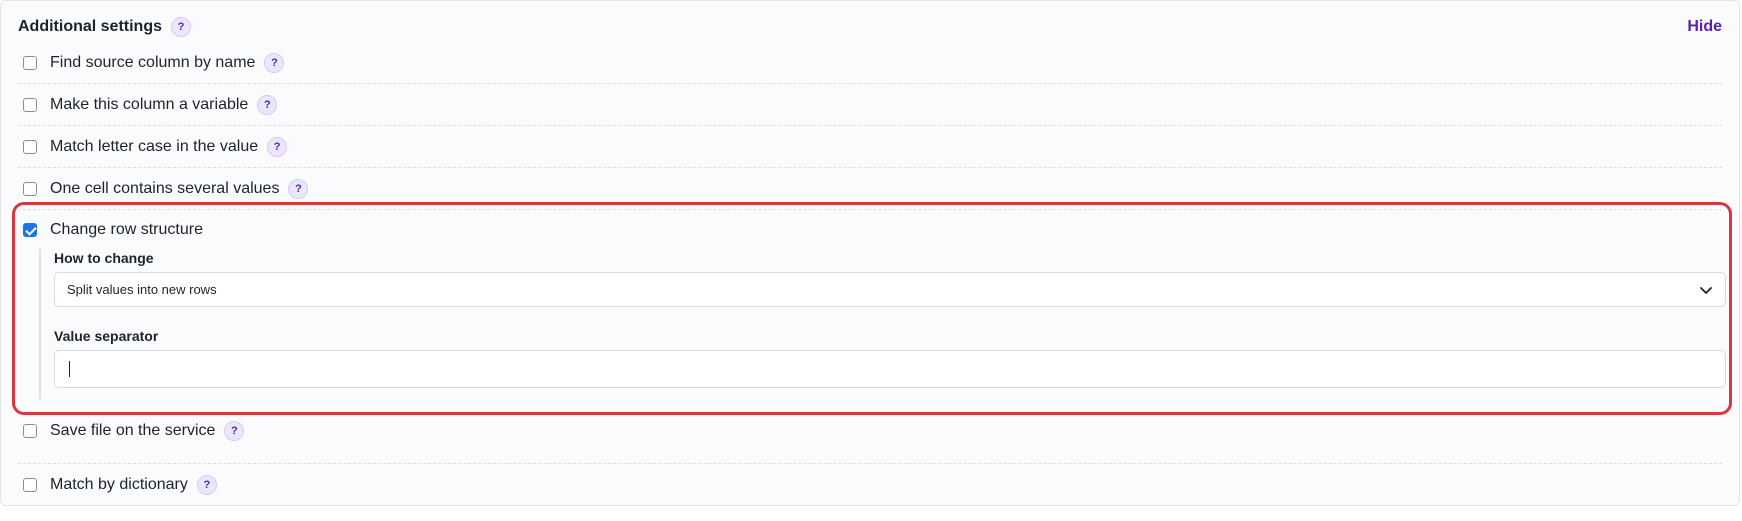 This screenshot has width=1742, height=521. Describe the element at coordinates (1704, 27) in the screenshot. I see `hide-link: Hide` at that location.